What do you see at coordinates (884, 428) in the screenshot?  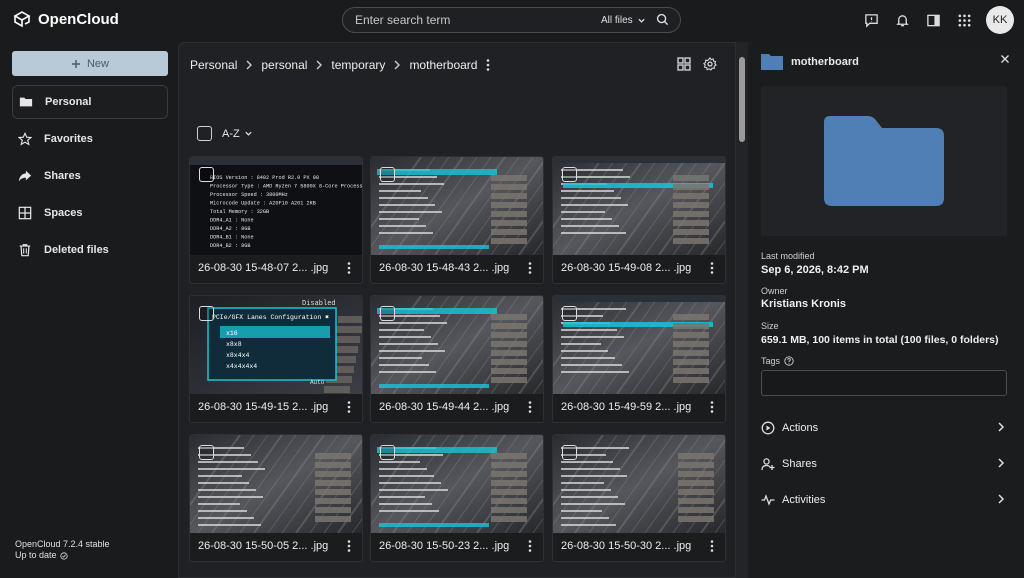 I see `panel-actions-row: Actions` at bounding box center [884, 428].